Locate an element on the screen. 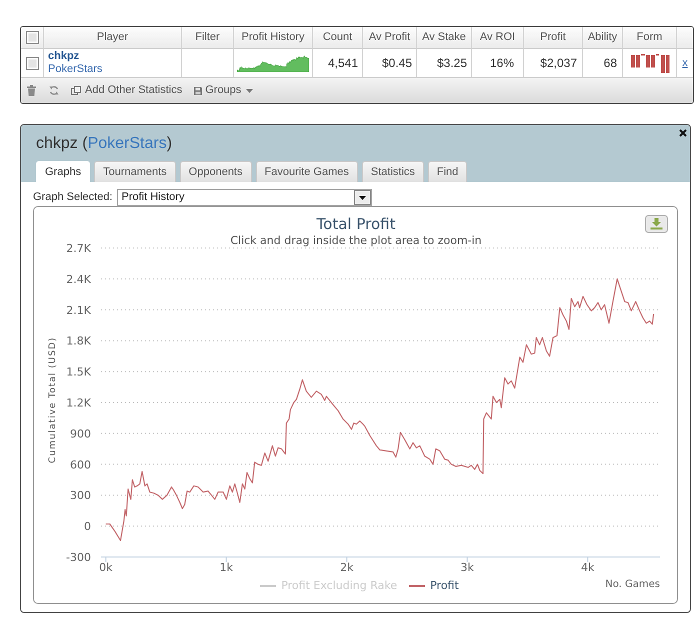  close-icon is located at coordinates (683, 133).